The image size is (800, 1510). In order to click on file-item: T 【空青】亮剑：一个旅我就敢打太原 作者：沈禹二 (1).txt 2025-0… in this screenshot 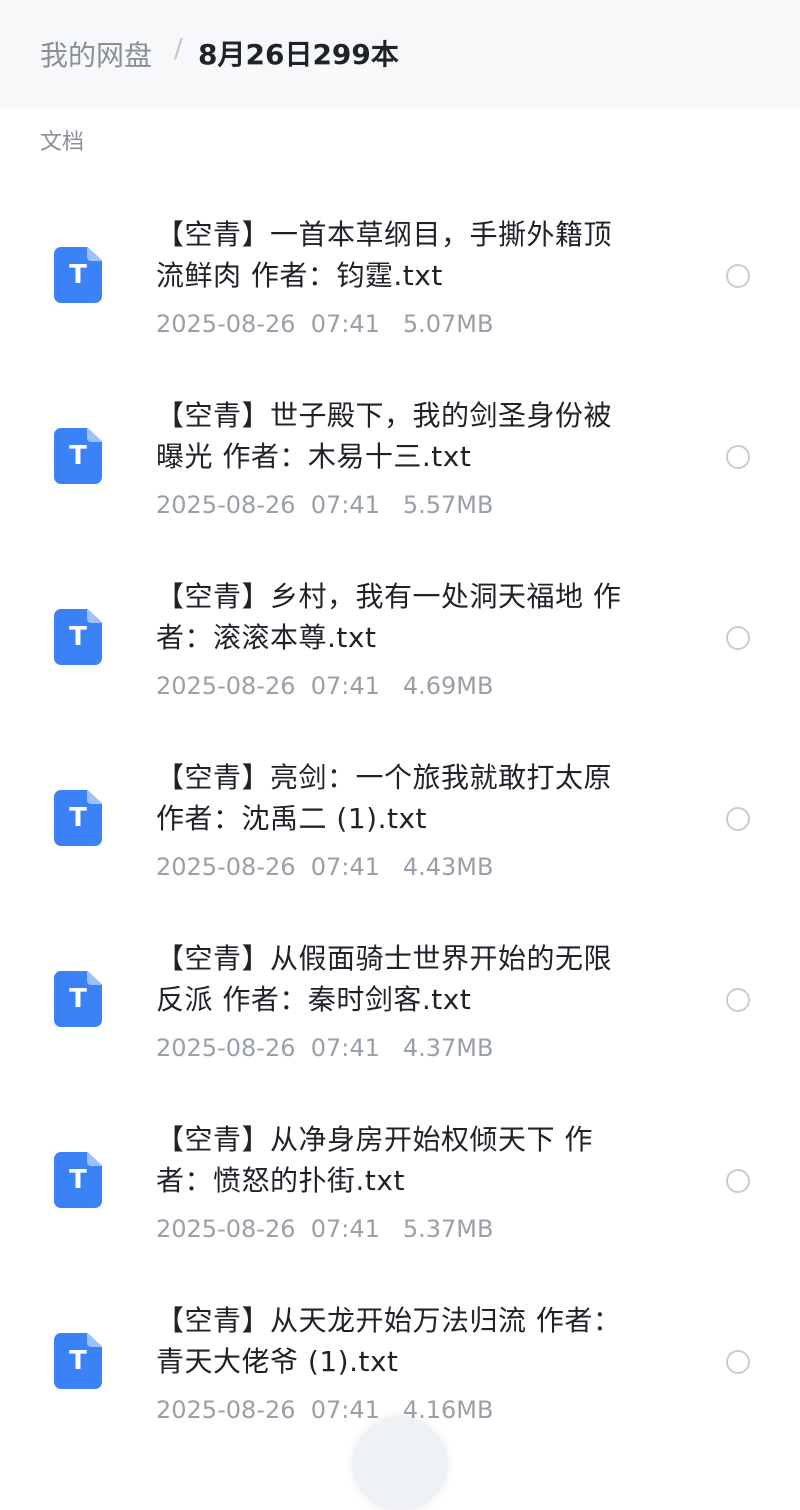, I will do `click(400, 833)`.